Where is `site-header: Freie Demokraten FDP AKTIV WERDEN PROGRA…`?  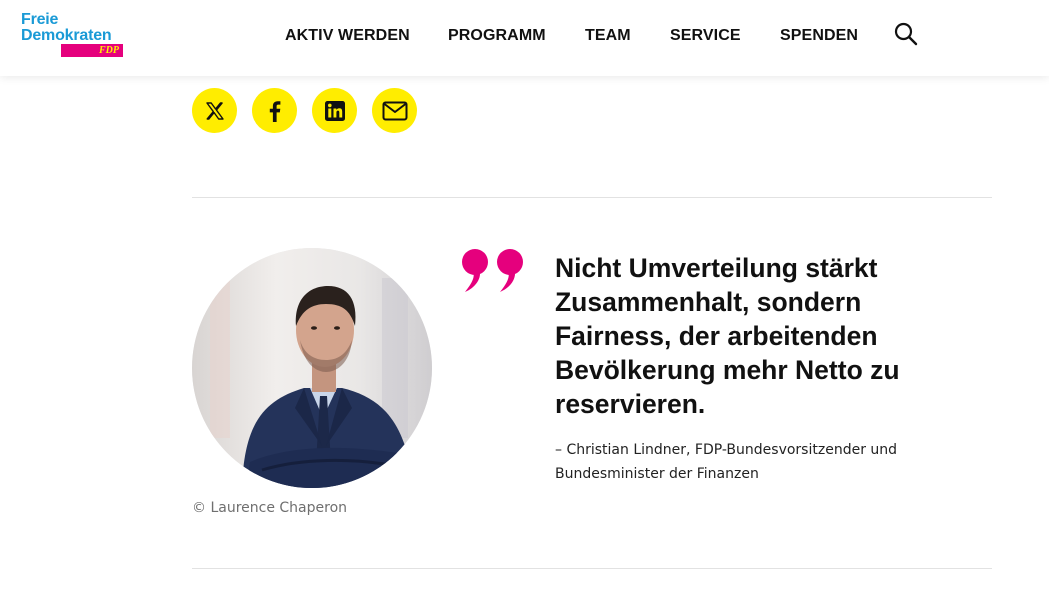
site-header: Freie Demokraten FDP AKTIV WERDEN PROGRA… is located at coordinates (524, 38).